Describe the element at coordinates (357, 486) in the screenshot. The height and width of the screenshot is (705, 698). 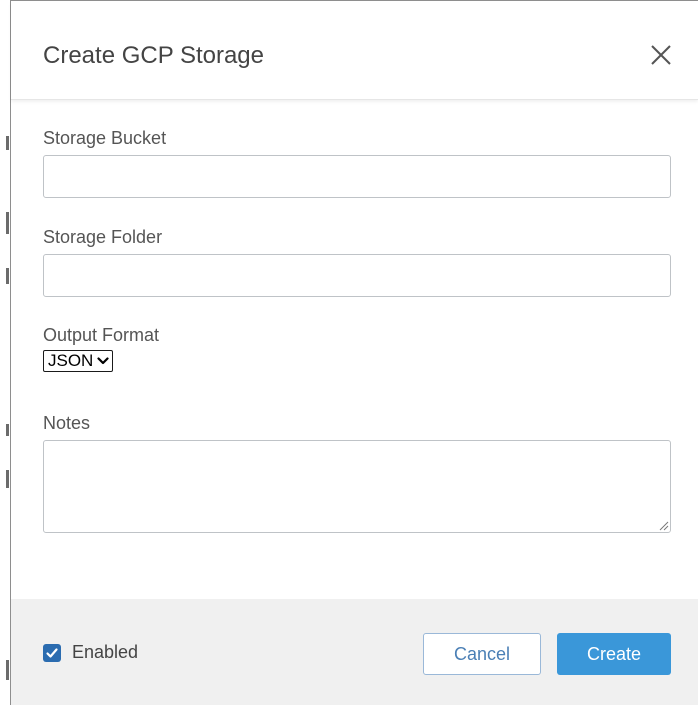
I see `notes-textarea` at that location.